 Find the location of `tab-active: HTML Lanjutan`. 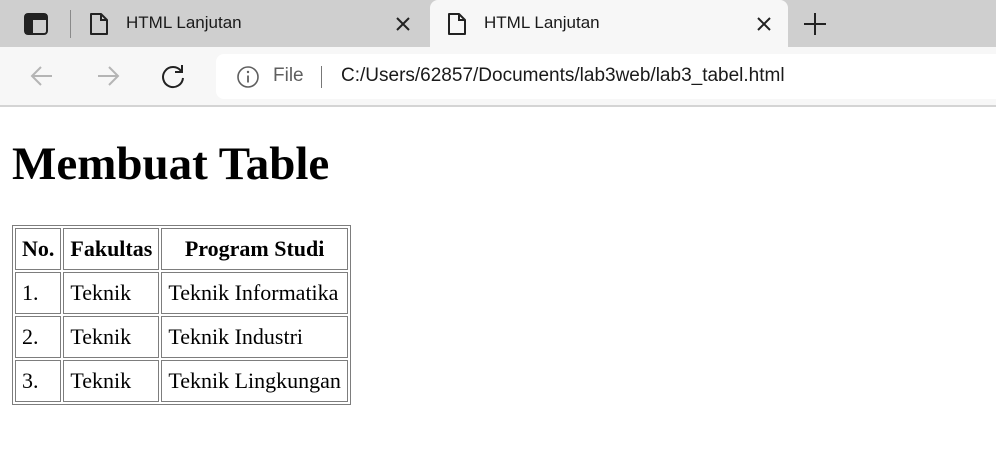

tab-active: HTML Lanjutan is located at coordinates (609, 23).